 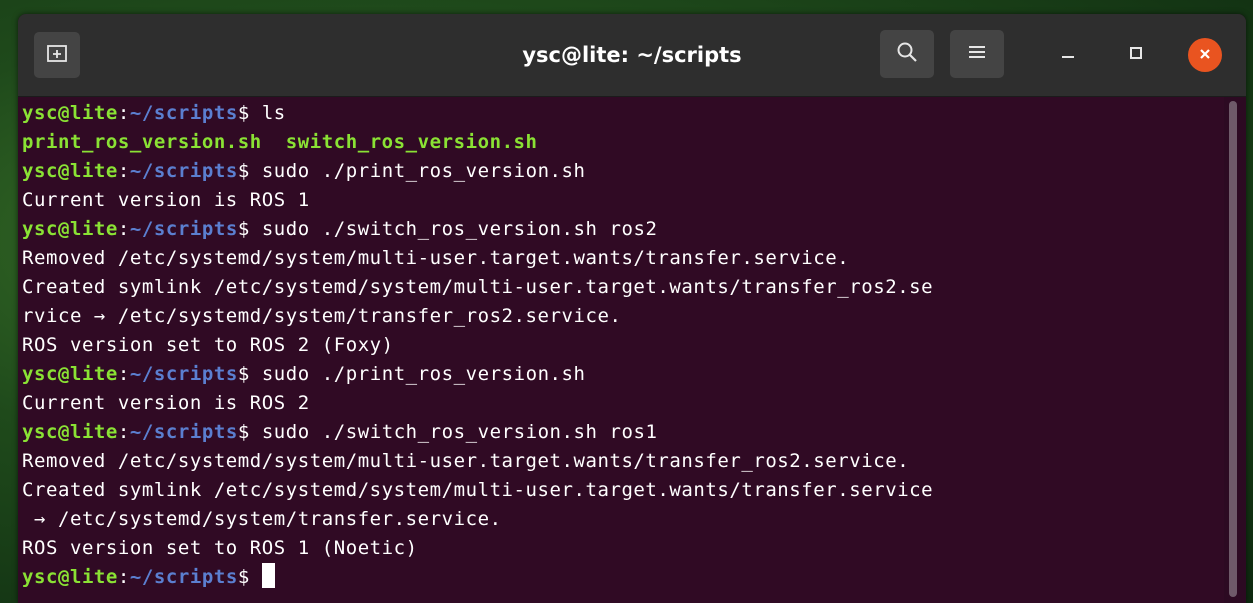 What do you see at coordinates (274, 142) in the screenshot?
I see `file-separator` at bounding box center [274, 142].